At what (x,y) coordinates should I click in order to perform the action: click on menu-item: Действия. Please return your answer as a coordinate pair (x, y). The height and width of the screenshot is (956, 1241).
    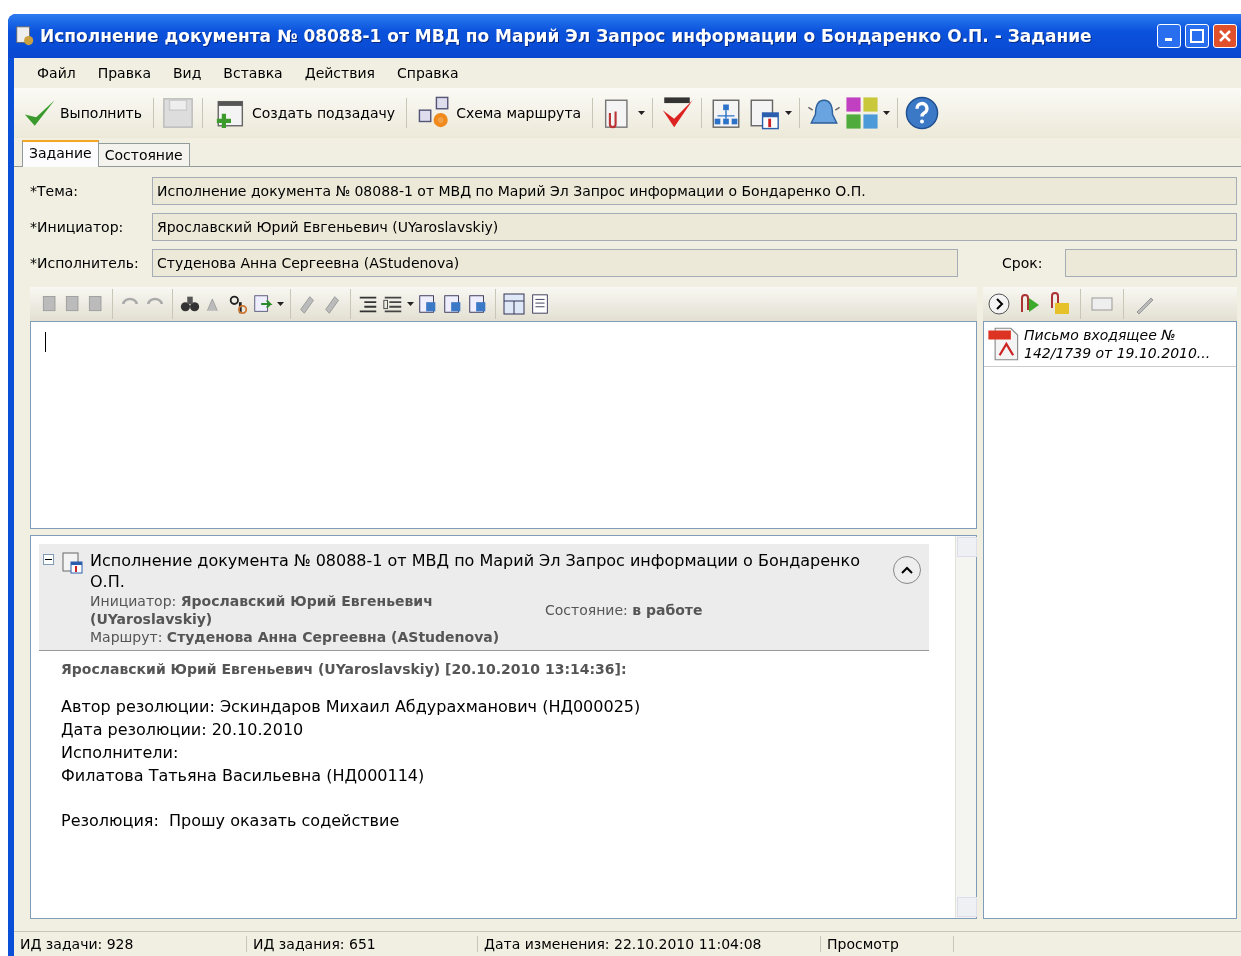
    Looking at the image, I should click on (339, 73).